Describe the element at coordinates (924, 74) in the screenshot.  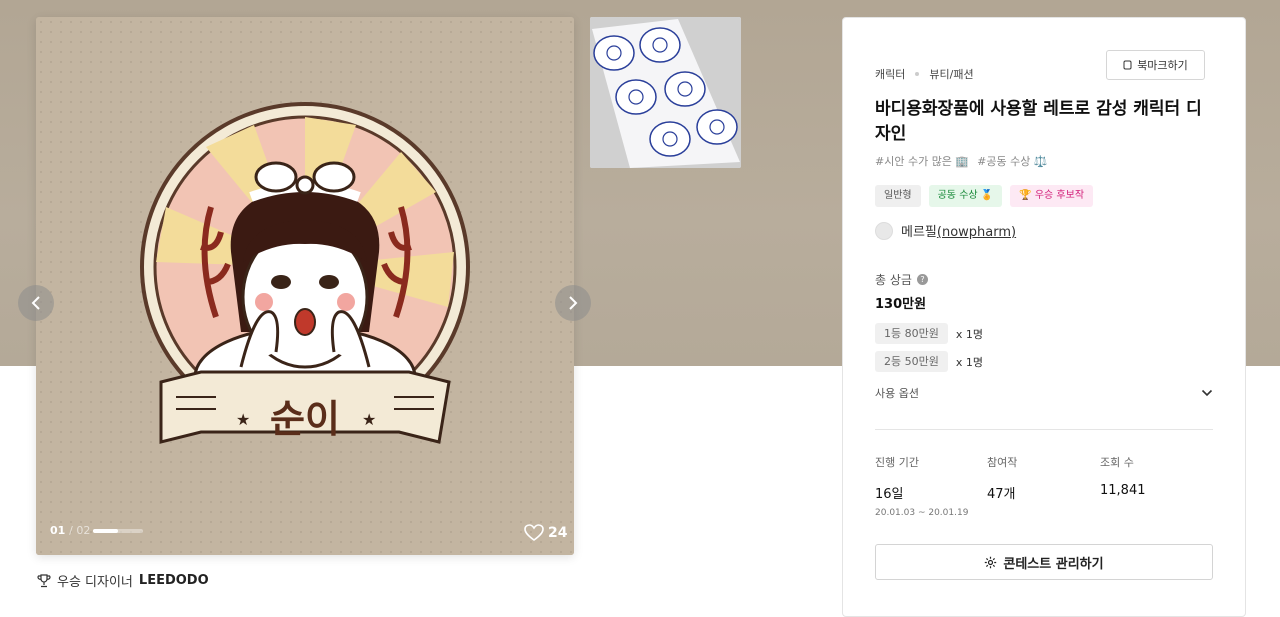
I see `breadcrumb: 캐릭터 뷰티/패션` at that location.